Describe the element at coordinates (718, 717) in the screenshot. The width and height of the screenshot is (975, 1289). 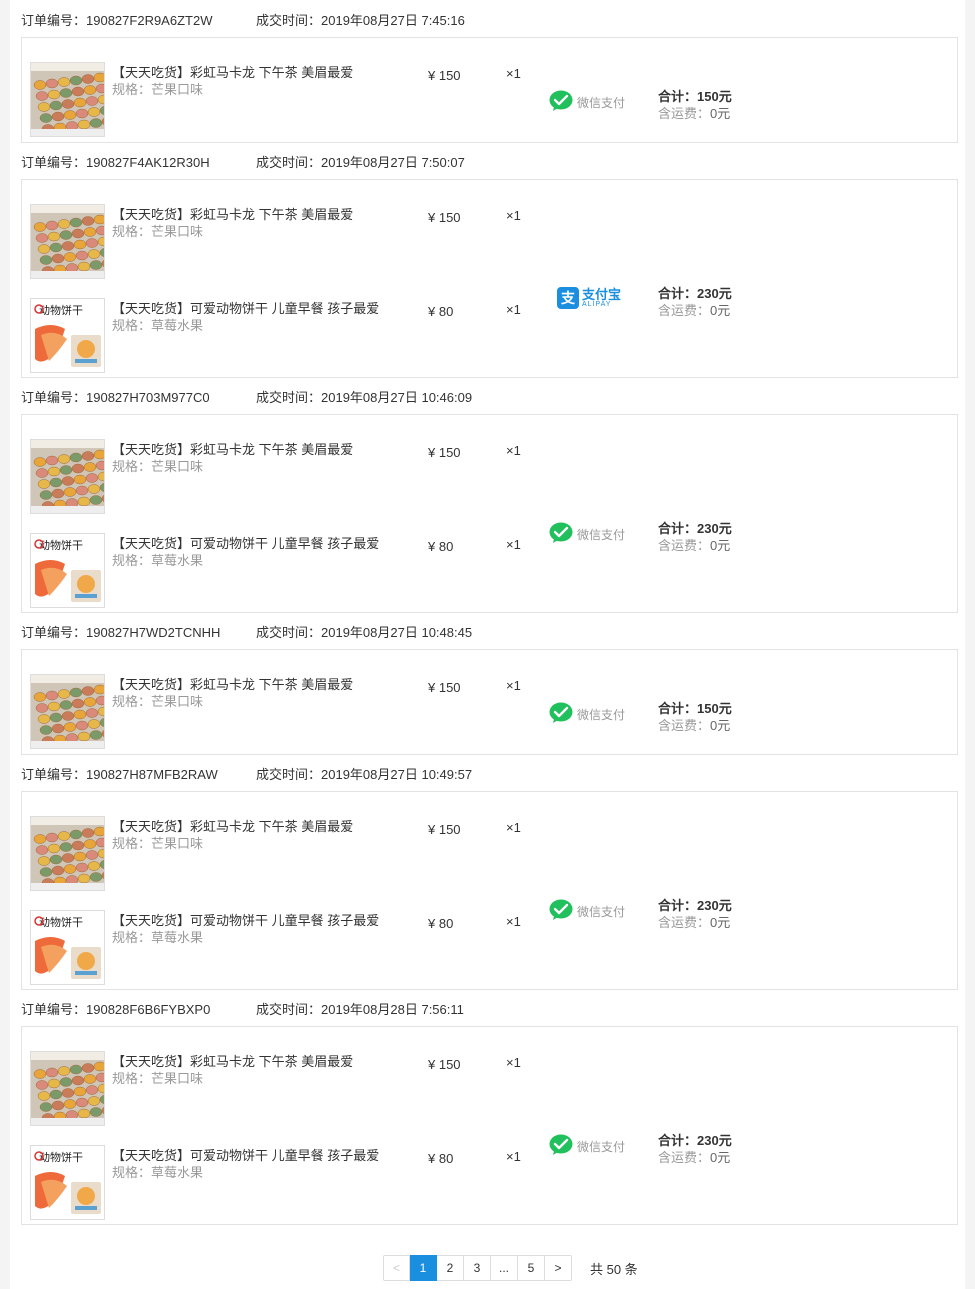
I see `order-total: 合计：150元 含运费：0元` at that location.